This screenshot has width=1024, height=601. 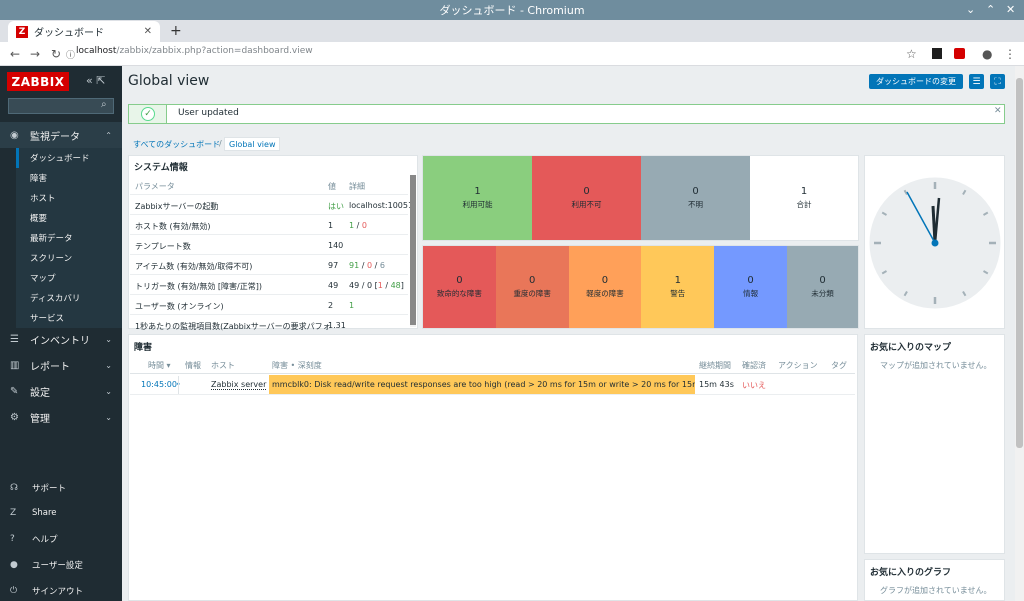 What do you see at coordinates (934, 242) in the screenshot?
I see `clock-widget` at bounding box center [934, 242].